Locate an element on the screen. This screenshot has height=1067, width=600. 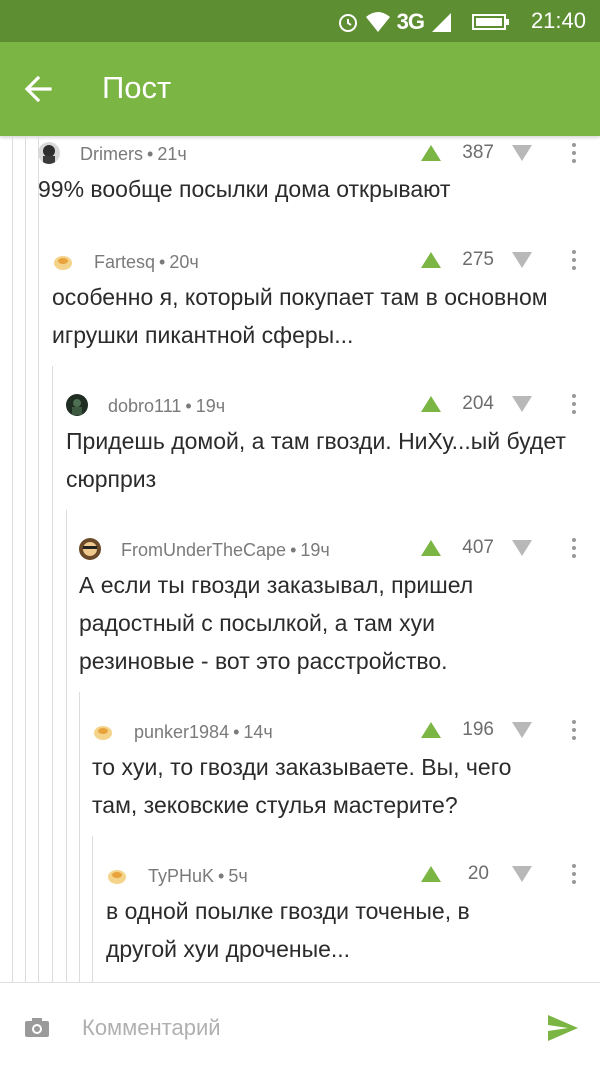
comment-time: 21ч is located at coordinates (172, 154).